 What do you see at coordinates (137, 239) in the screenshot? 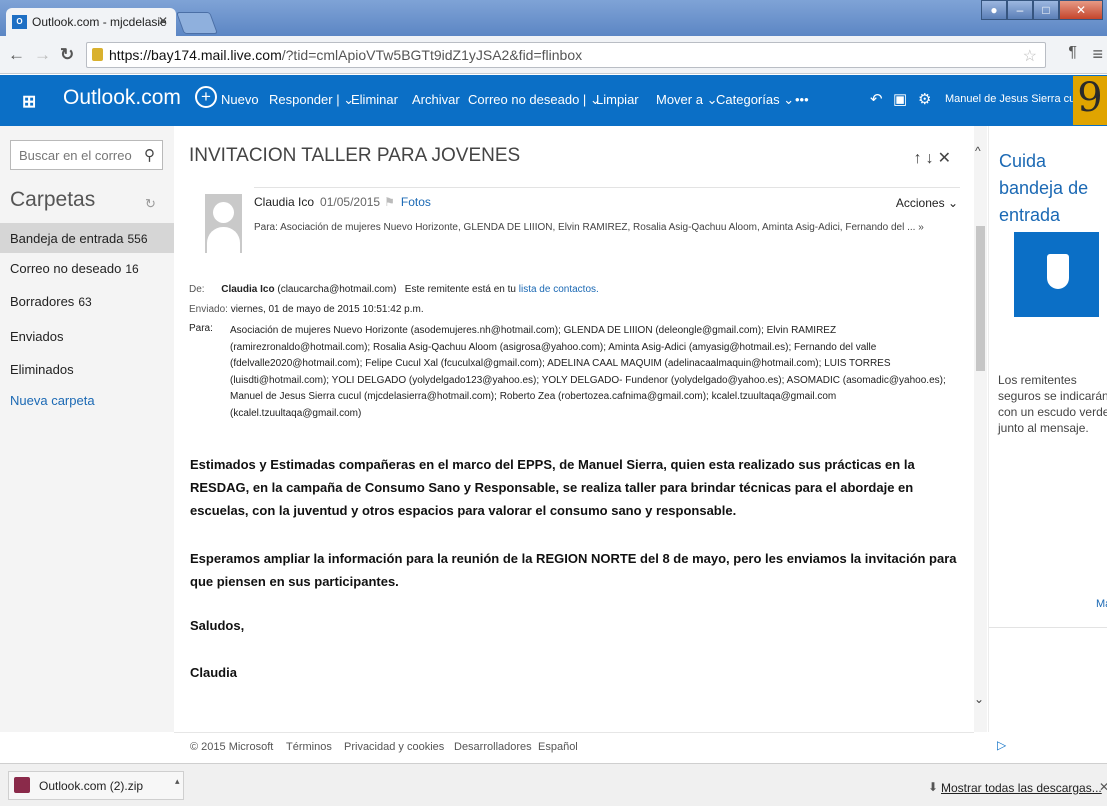
I see `folder-count: 556` at bounding box center [137, 239].